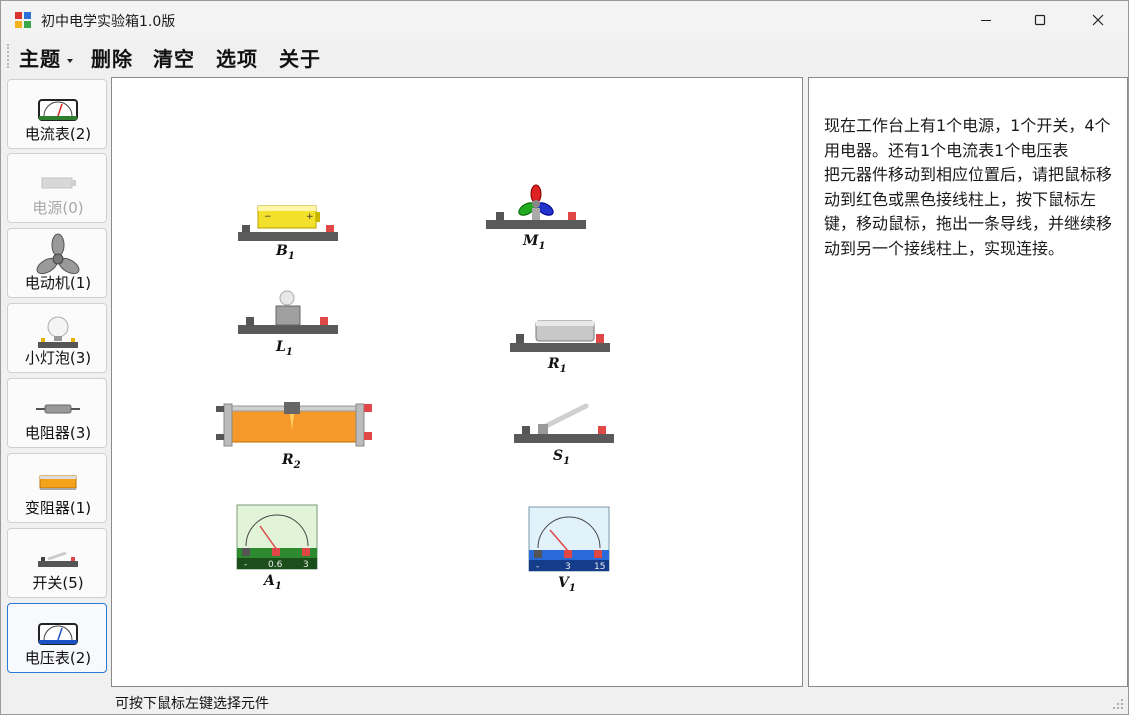  Describe the element at coordinates (58, 433) in the screenshot. I see `tool-resistor-label: 电阻器(3)` at that location.